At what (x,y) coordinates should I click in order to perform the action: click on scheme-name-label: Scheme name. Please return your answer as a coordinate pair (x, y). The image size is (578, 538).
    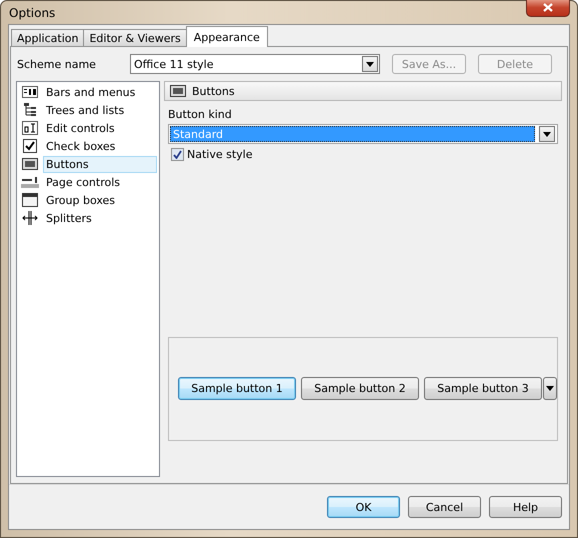
    Looking at the image, I should click on (56, 64).